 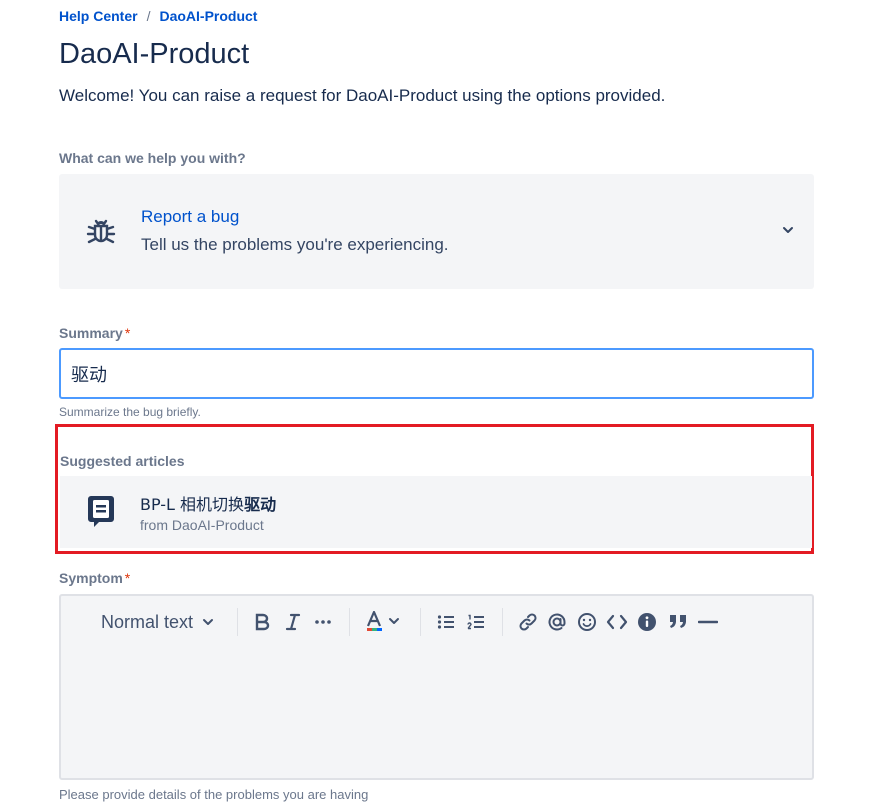 What do you see at coordinates (678, 622) in the screenshot?
I see `quote-icon` at bounding box center [678, 622].